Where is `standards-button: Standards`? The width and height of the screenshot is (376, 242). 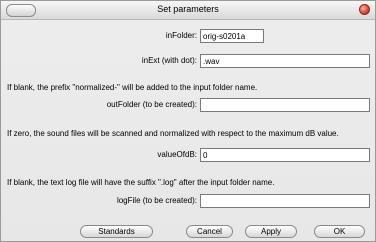
standards-button: Standards is located at coordinates (116, 231).